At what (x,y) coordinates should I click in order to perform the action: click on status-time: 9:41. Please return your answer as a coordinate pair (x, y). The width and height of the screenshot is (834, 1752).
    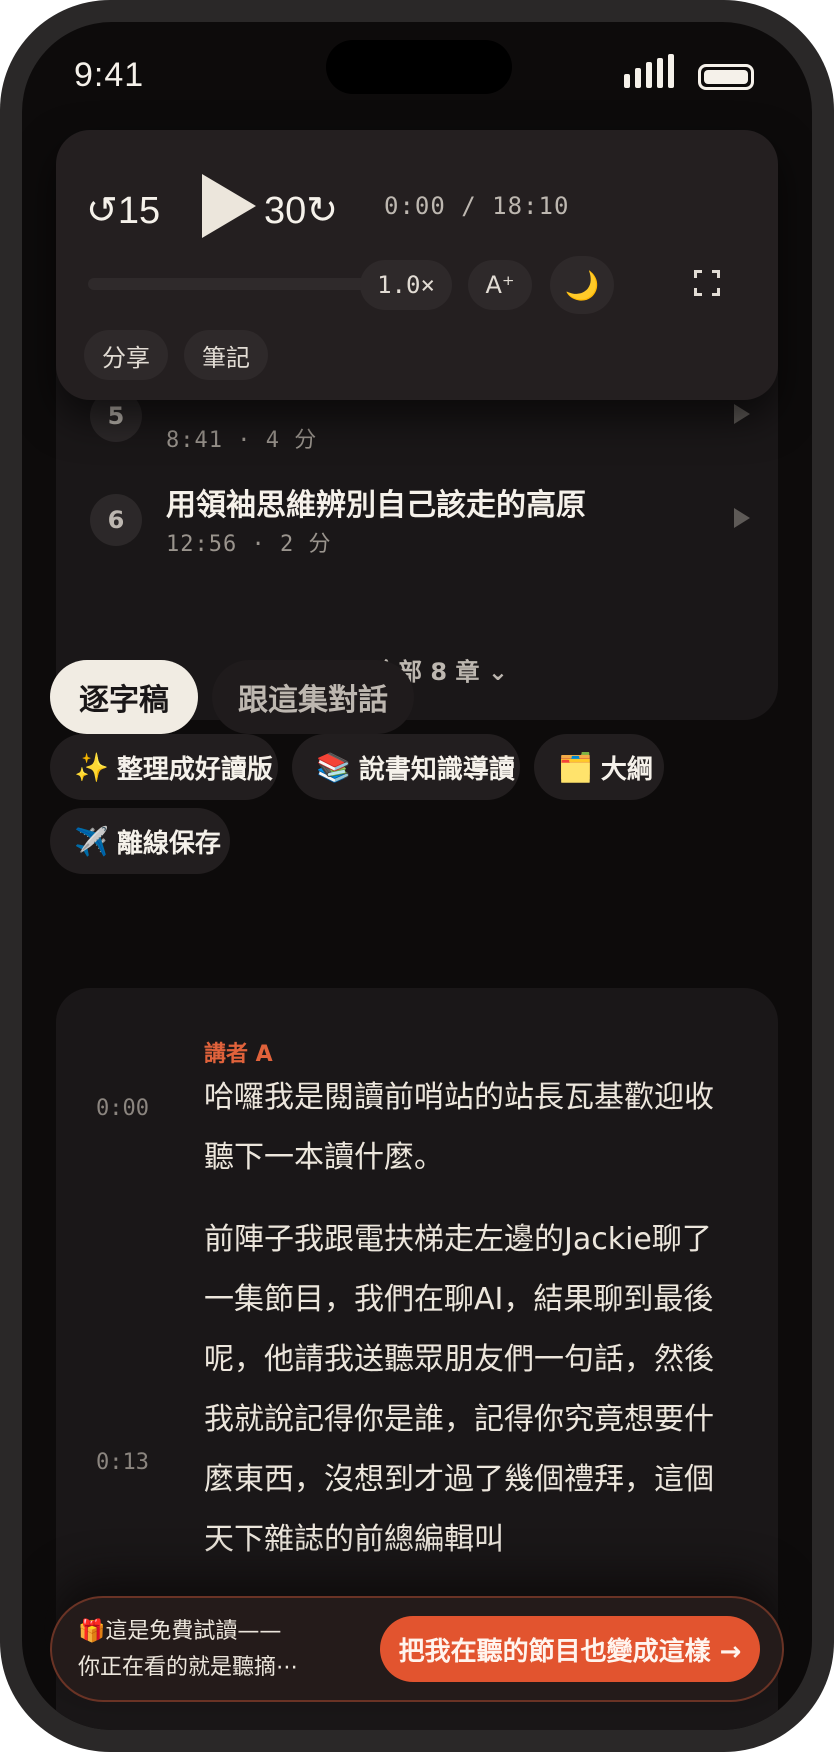
    Looking at the image, I should click on (109, 75).